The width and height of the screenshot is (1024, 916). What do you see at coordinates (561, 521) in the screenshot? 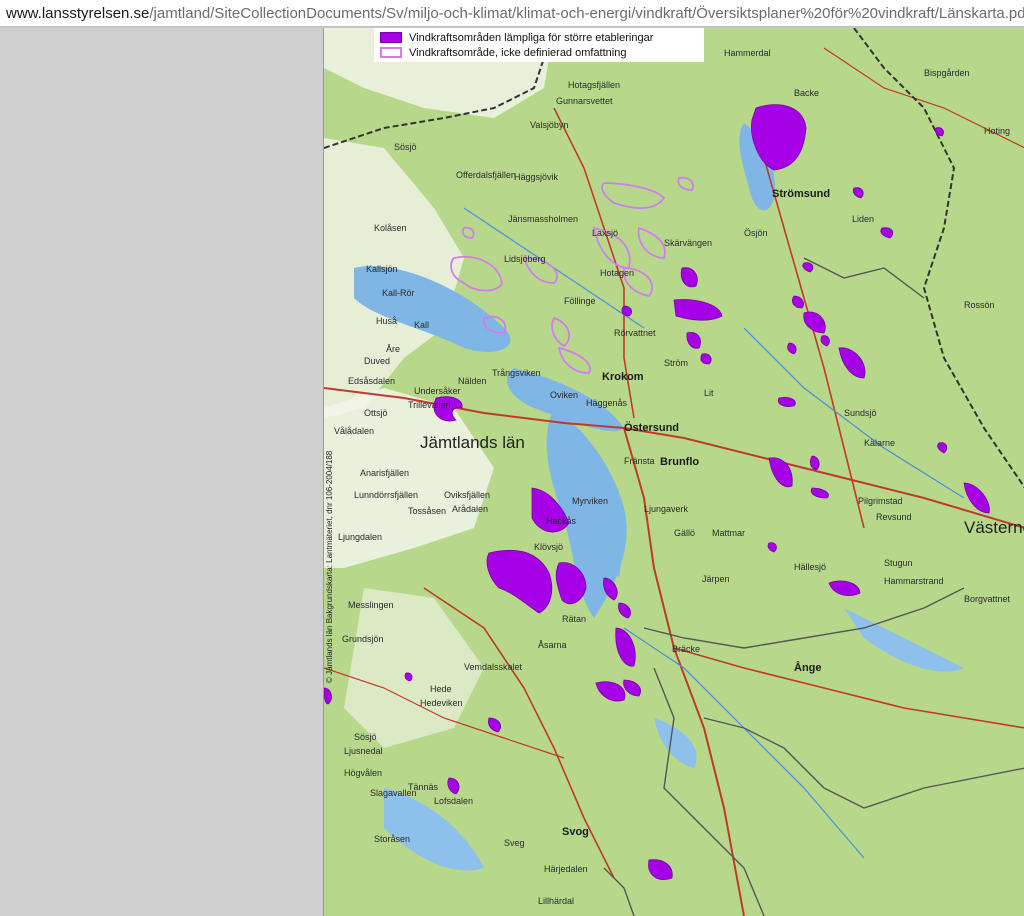
I see `place-label: Hackås` at bounding box center [561, 521].